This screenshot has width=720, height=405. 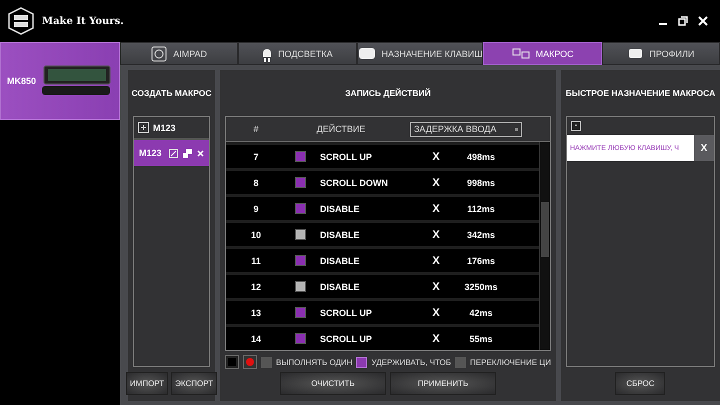 What do you see at coordinates (411, 362) in the screenshot?
I see `option-label: УДЕРЖИВАТЬ, ЧТОБ` at bounding box center [411, 362].